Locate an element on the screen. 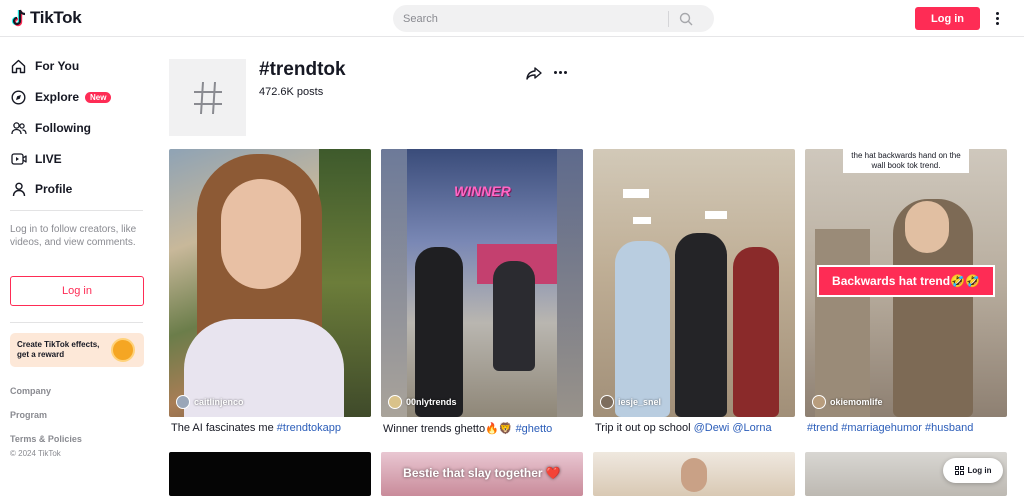  more-icon is located at coordinates (560, 72).